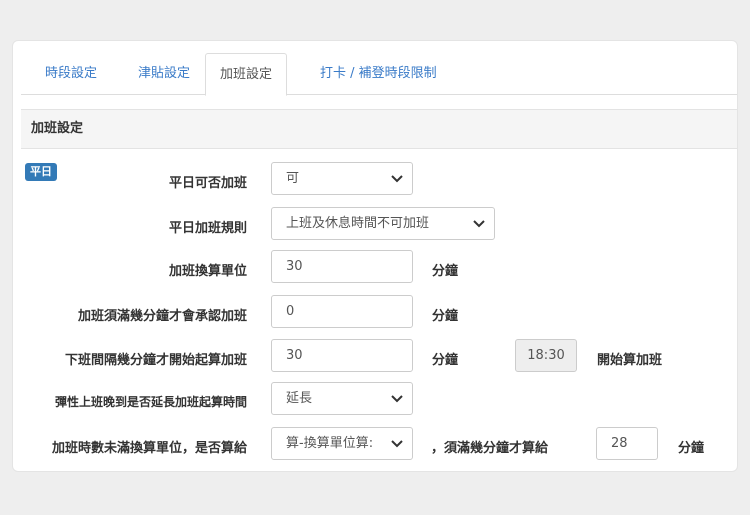 The width and height of the screenshot is (750, 515). Describe the element at coordinates (164, 74) in the screenshot. I see `tab-allowance: 津貼設定` at that location.